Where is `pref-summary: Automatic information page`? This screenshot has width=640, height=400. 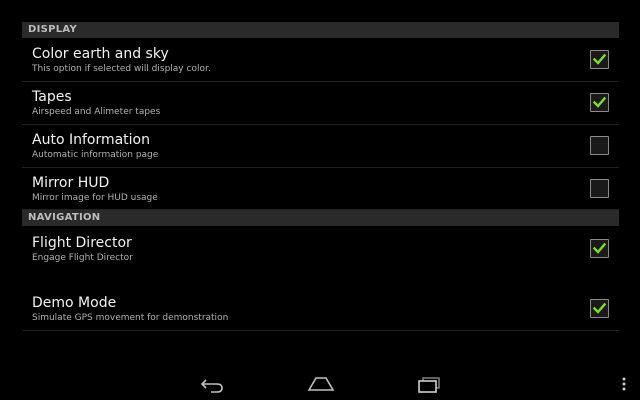
pref-summary: Automatic information page is located at coordinates (95, 155).